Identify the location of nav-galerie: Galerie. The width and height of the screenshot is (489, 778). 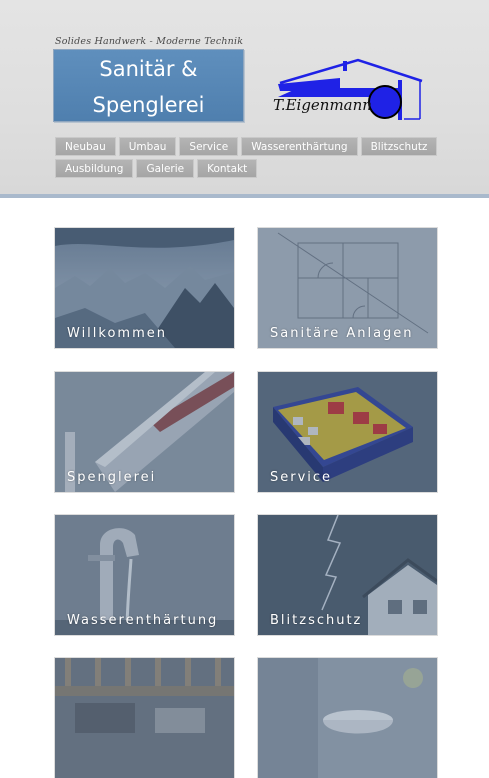
(165, 168).